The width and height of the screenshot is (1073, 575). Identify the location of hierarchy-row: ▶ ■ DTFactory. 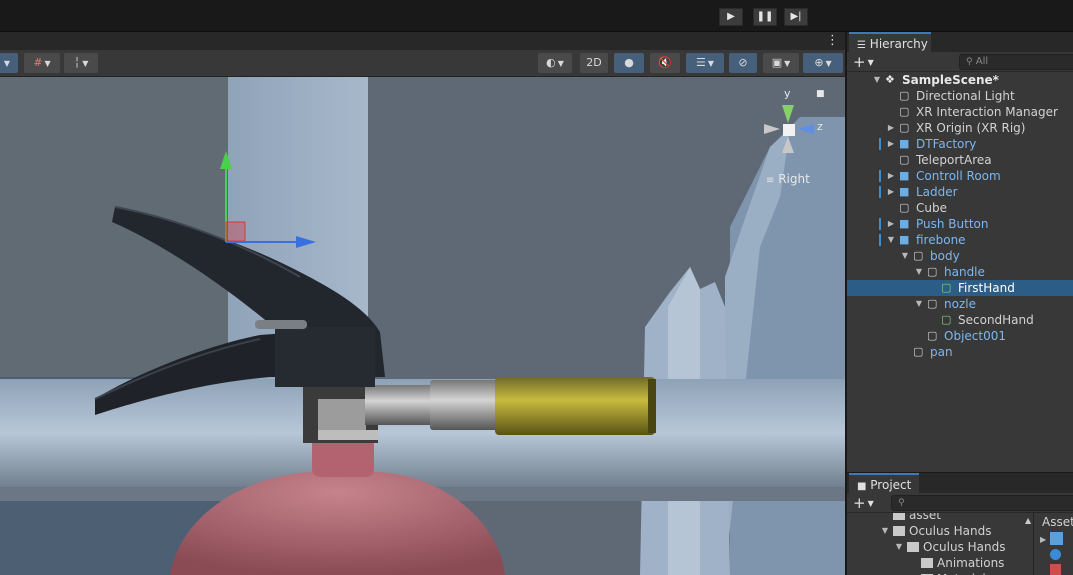
(960, 144).